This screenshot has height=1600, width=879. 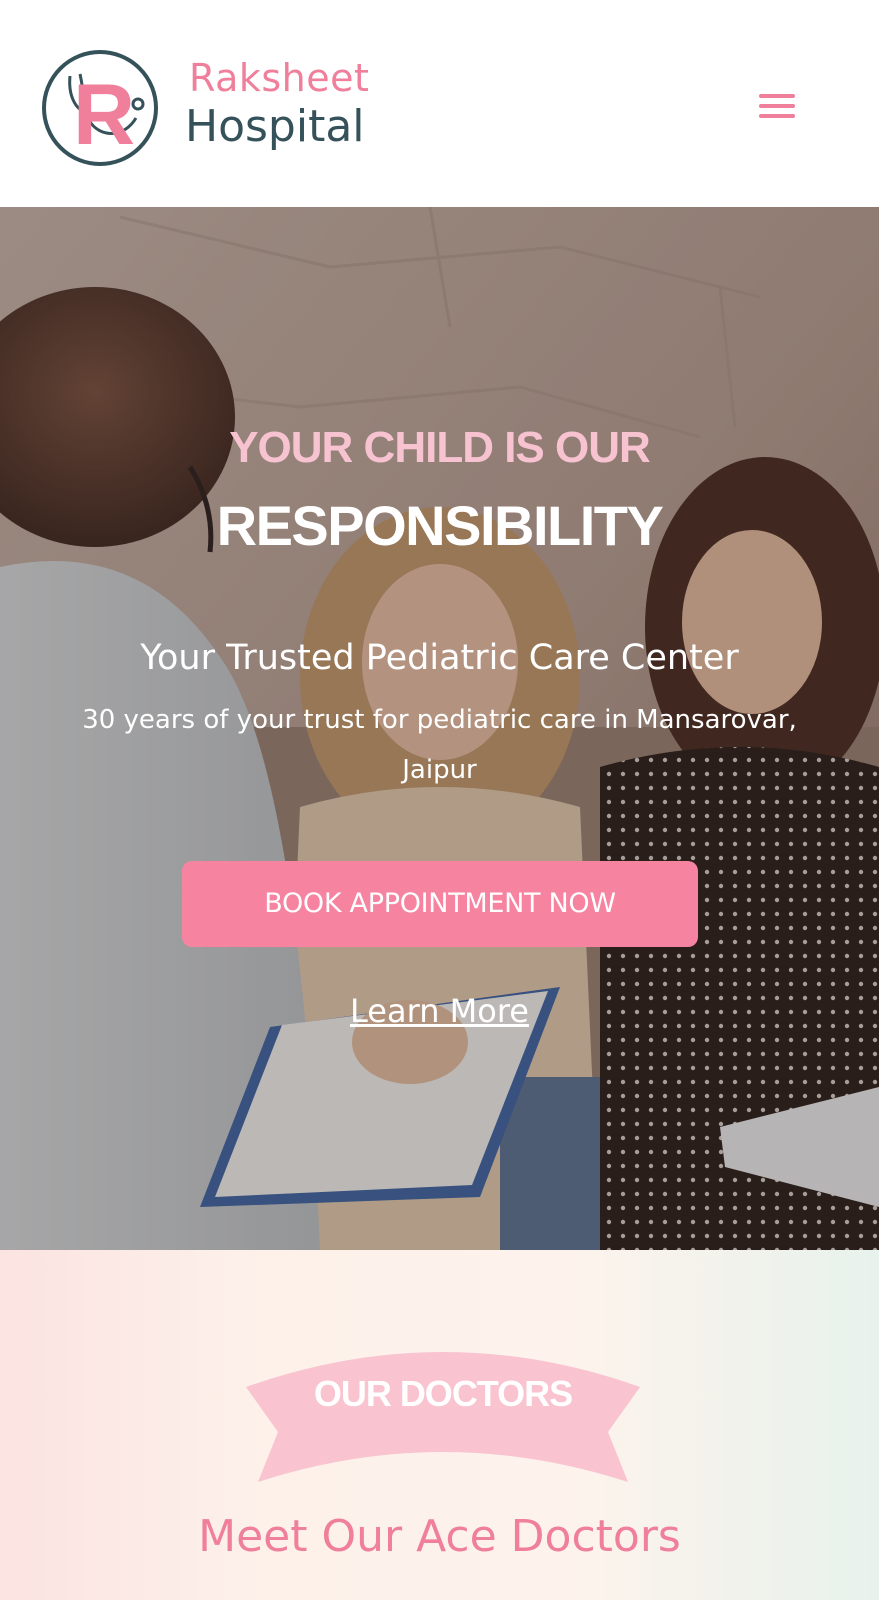 I want to click on menu-bar-middle, so click(x=777, y=106).